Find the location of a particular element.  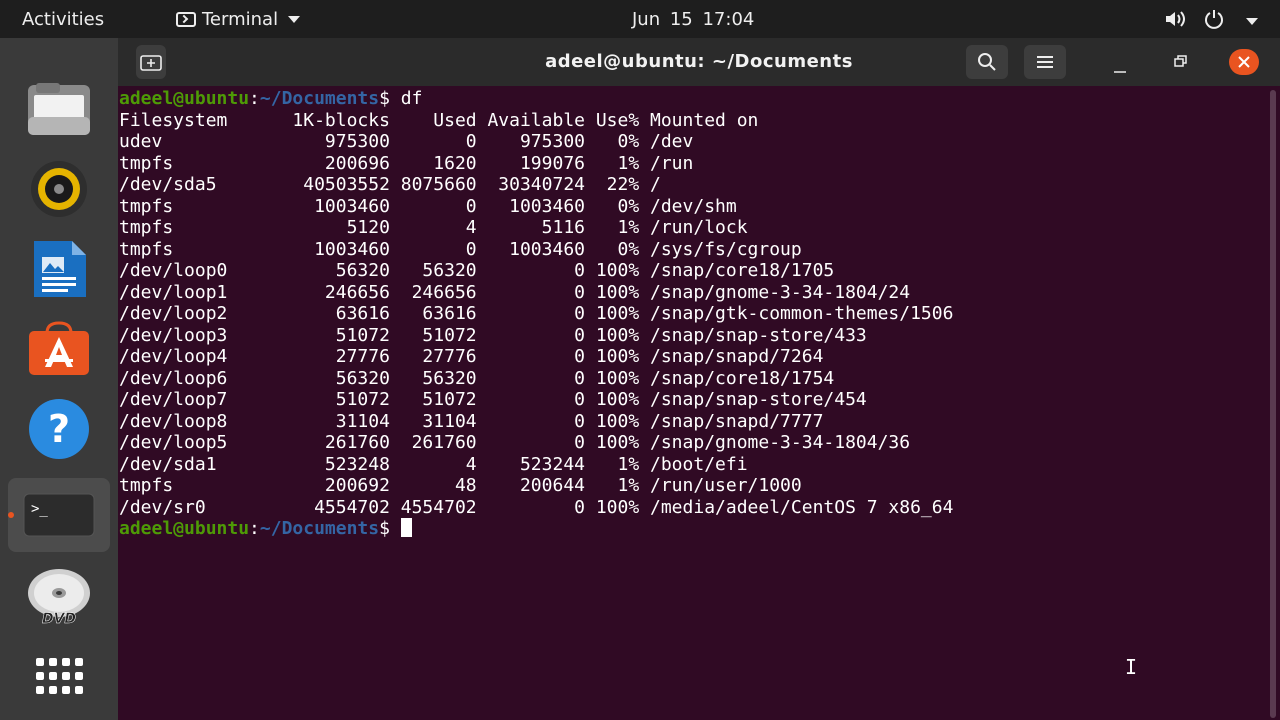

output-row: tmpfs 200692 48 200644 1% /run/user/1000 is located at coordinates (460, 485).